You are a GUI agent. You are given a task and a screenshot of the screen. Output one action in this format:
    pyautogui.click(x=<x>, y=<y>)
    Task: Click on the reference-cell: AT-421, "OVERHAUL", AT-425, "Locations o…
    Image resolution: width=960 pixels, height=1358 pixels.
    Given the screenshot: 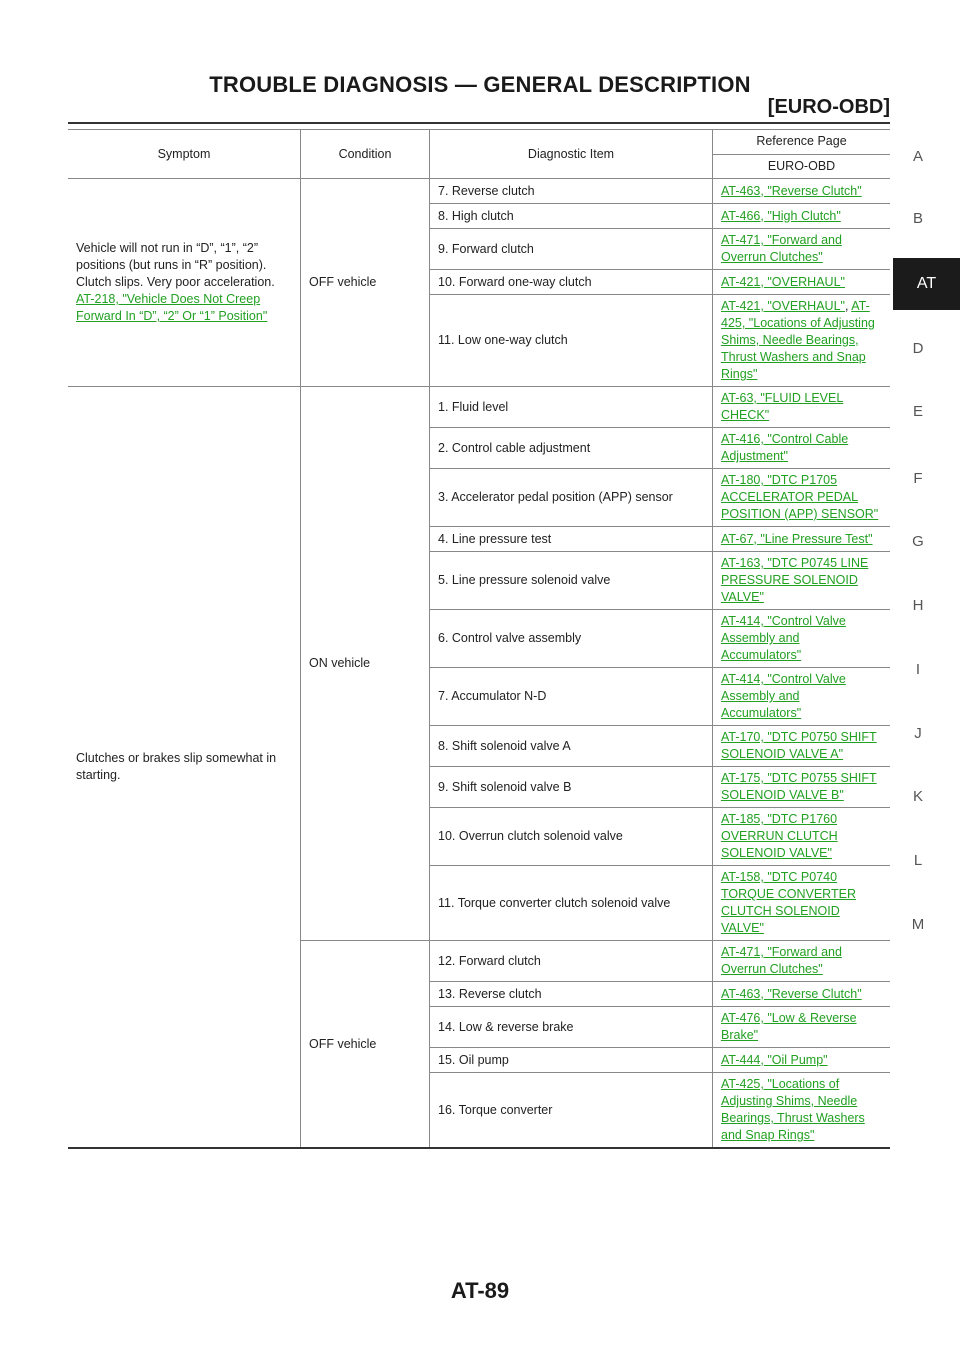 What is the action you would take?
    pyautogui.click(x=801, y=340)
    